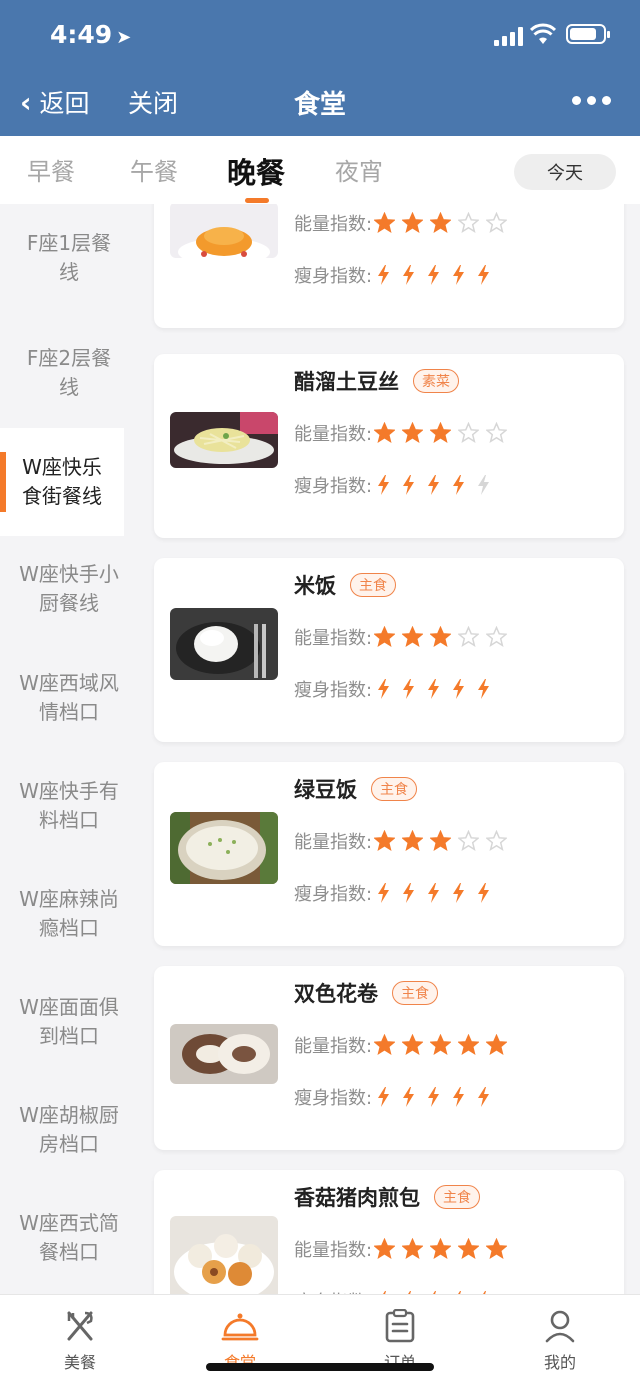 The image size is (640, 1385). What do you see at coordinates (320, 103) in the screenshot?
I see `nav-row: ‹ 返回 关闭 食堂` at bounding box center [320, 103].